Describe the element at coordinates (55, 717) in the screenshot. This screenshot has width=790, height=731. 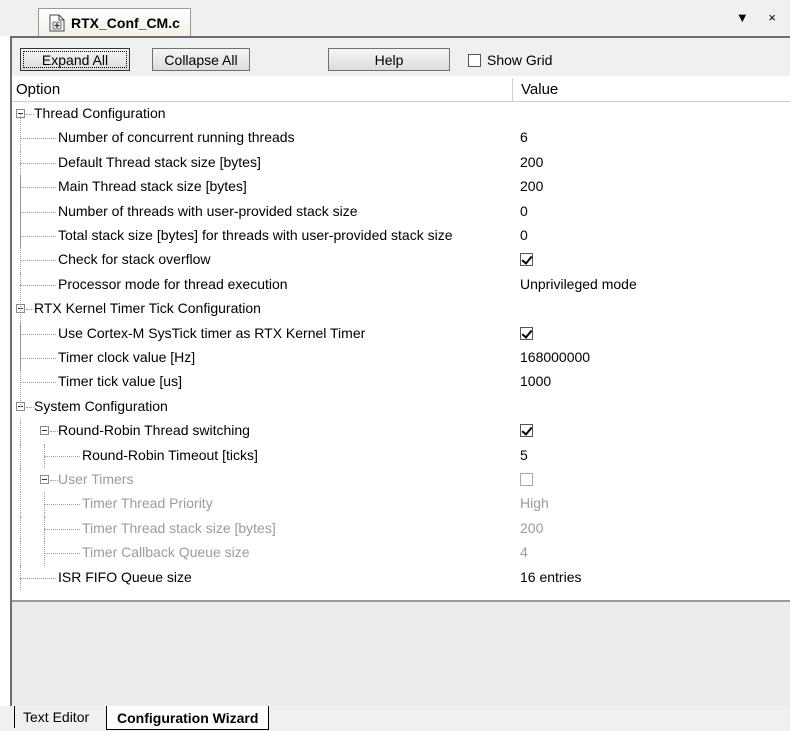
I see `tab-text-editor: Text Editor` at that location.